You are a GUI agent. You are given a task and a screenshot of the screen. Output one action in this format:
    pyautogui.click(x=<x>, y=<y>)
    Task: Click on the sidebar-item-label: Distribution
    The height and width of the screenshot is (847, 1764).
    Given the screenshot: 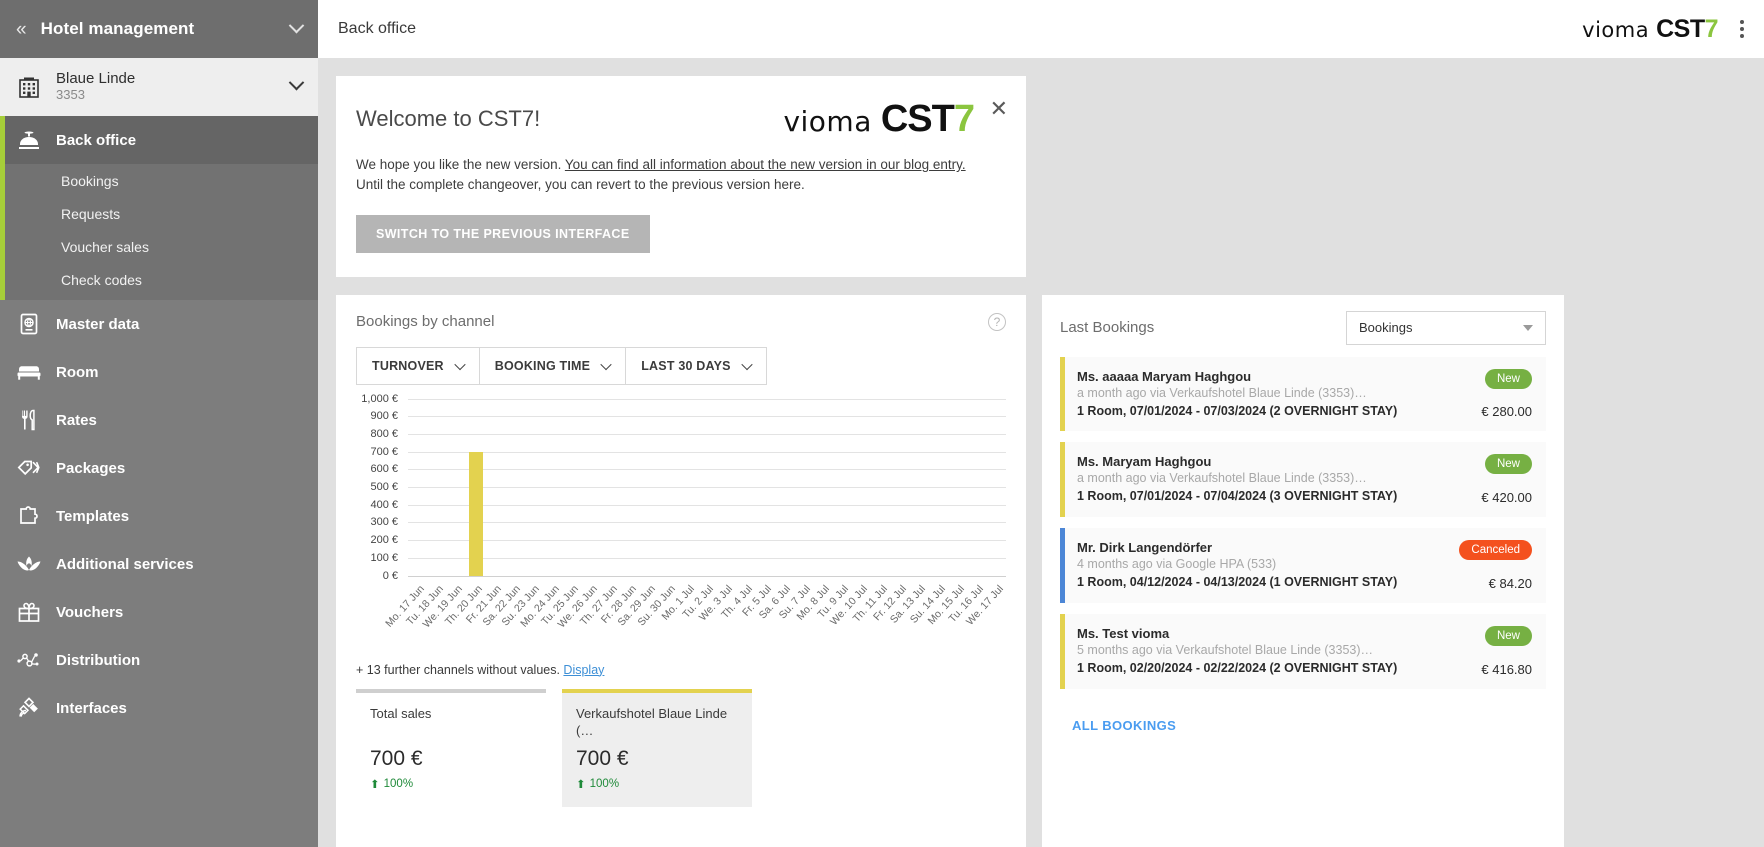 What is the action you would take?
    pyautogui.click(x=98, y=660)
    